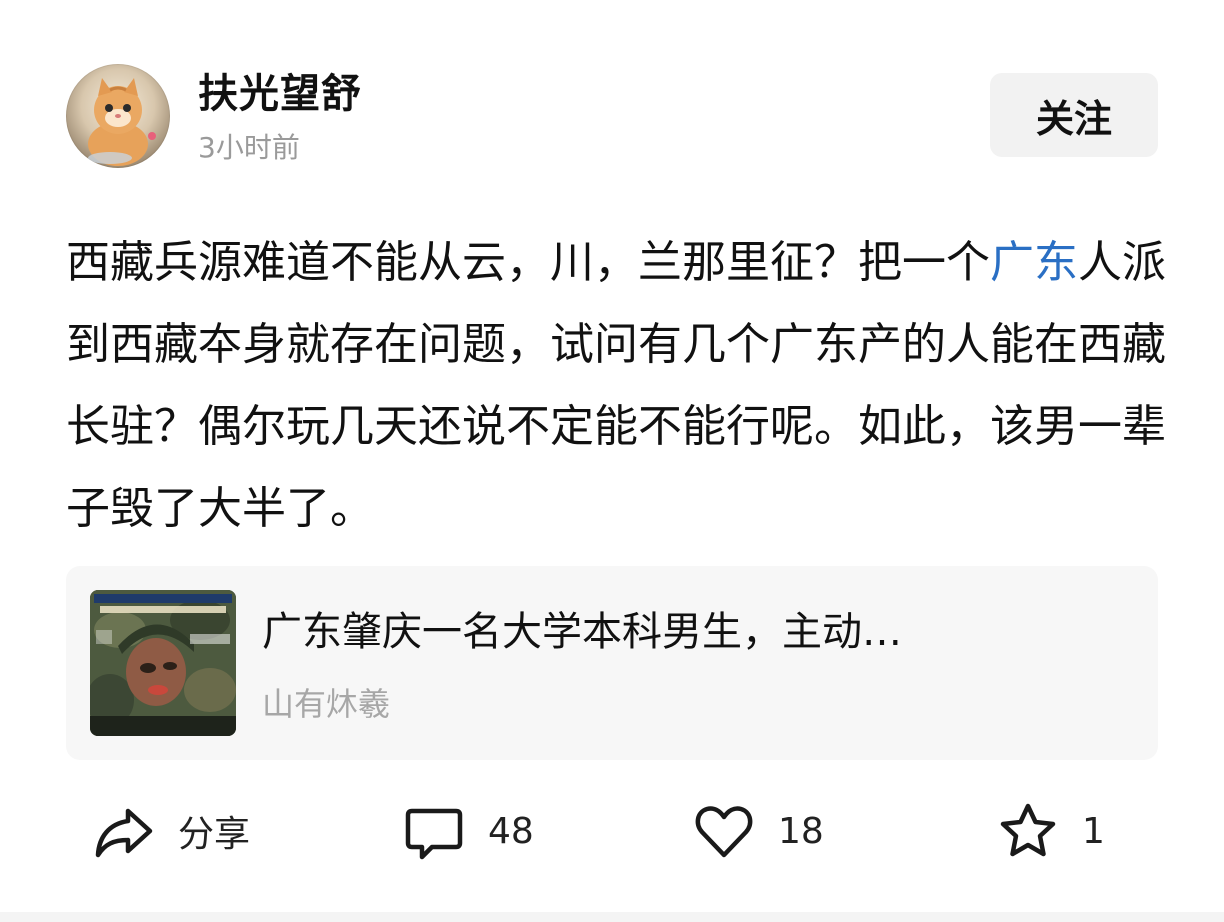  What do you see at coordinates (528, 262) in the screenshot?
I see `post-text-before-link: 西藏兵源难道不能从云，川，兰那里征？把一个` at bounding box center [528, 262].